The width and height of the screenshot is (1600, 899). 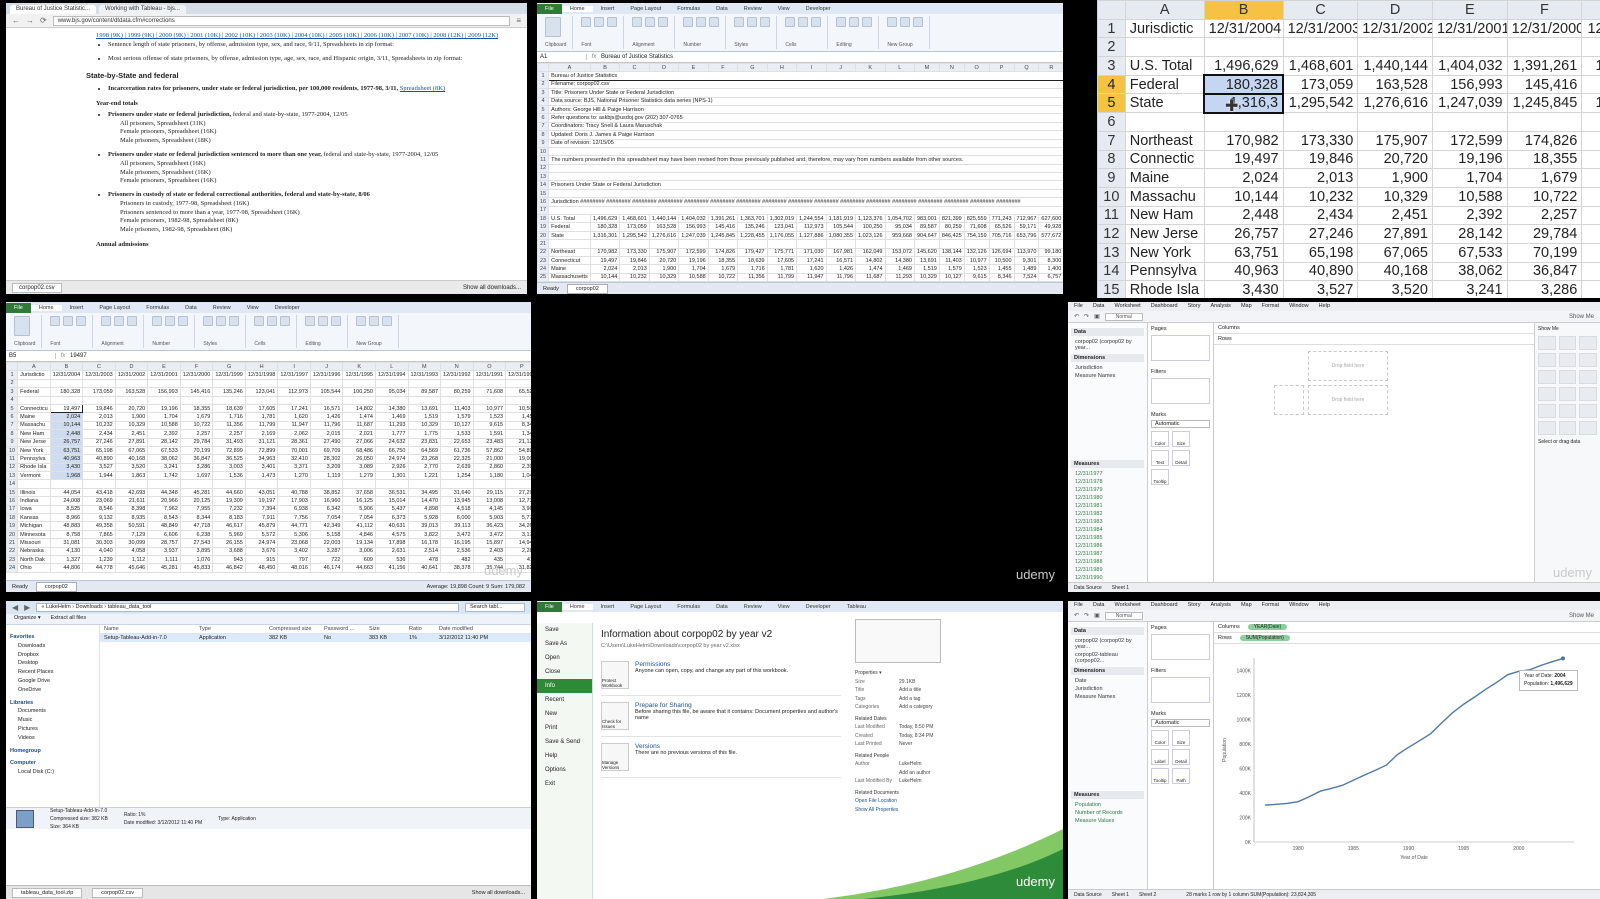 I want to click on cell: 1,716, so click(x=229, y=417).